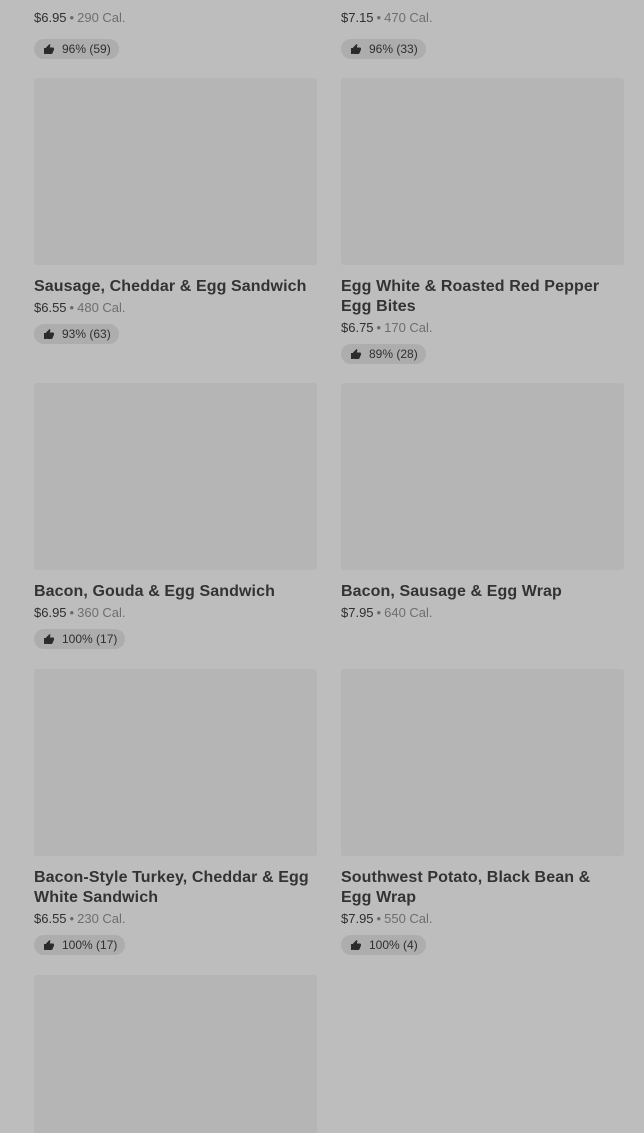 The height and width of the screenshot is (1133, 644). I want to click on menu-item-card: Bacon, Sausage & Egg Wrap $7.95 • 640 Cal., so click(482, 502).